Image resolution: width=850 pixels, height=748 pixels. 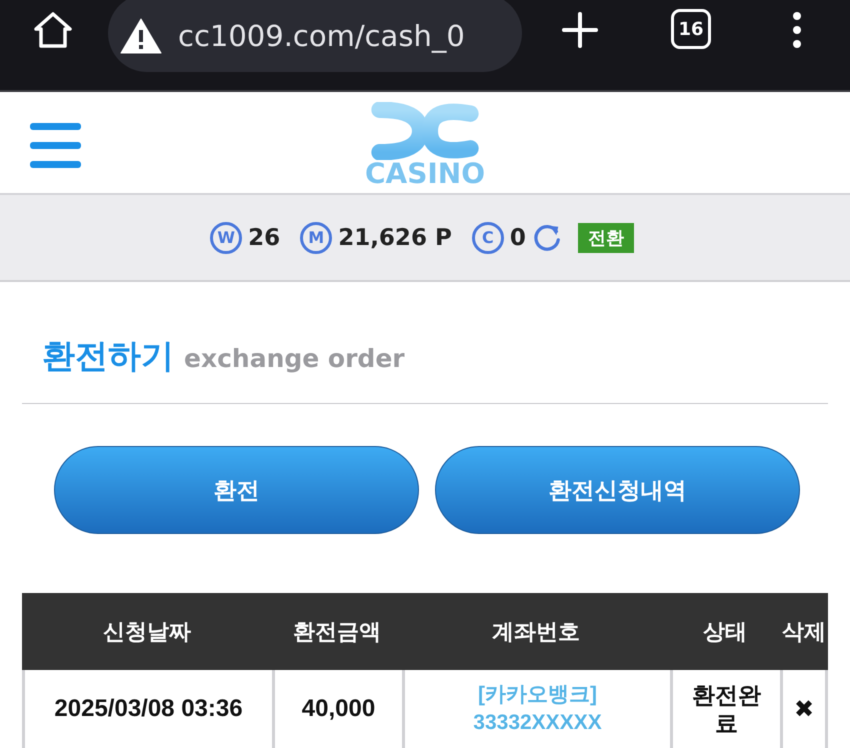 I want to click on currency-badge: C, so click(x=488, y=238).